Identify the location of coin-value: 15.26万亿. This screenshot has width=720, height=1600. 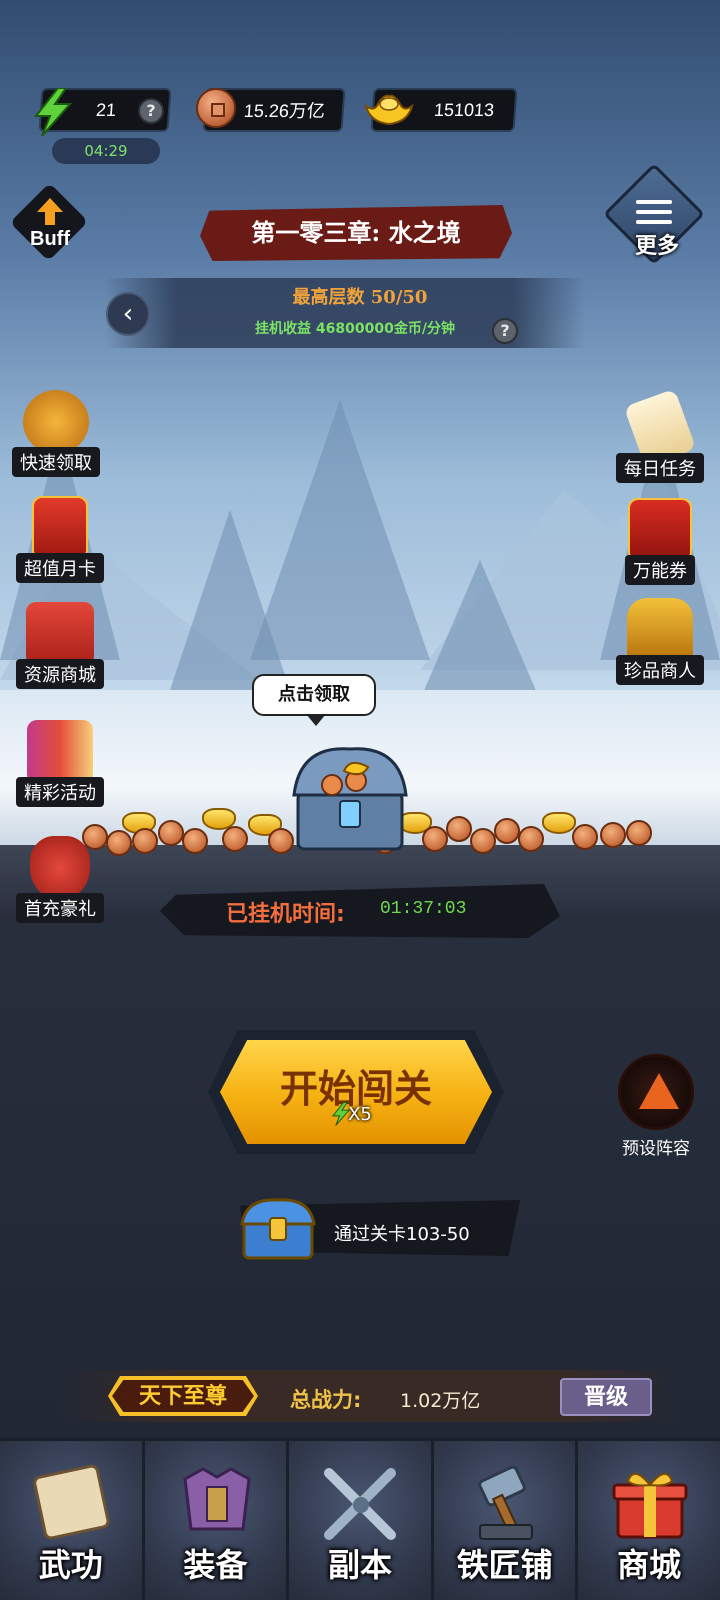
(284, 111).